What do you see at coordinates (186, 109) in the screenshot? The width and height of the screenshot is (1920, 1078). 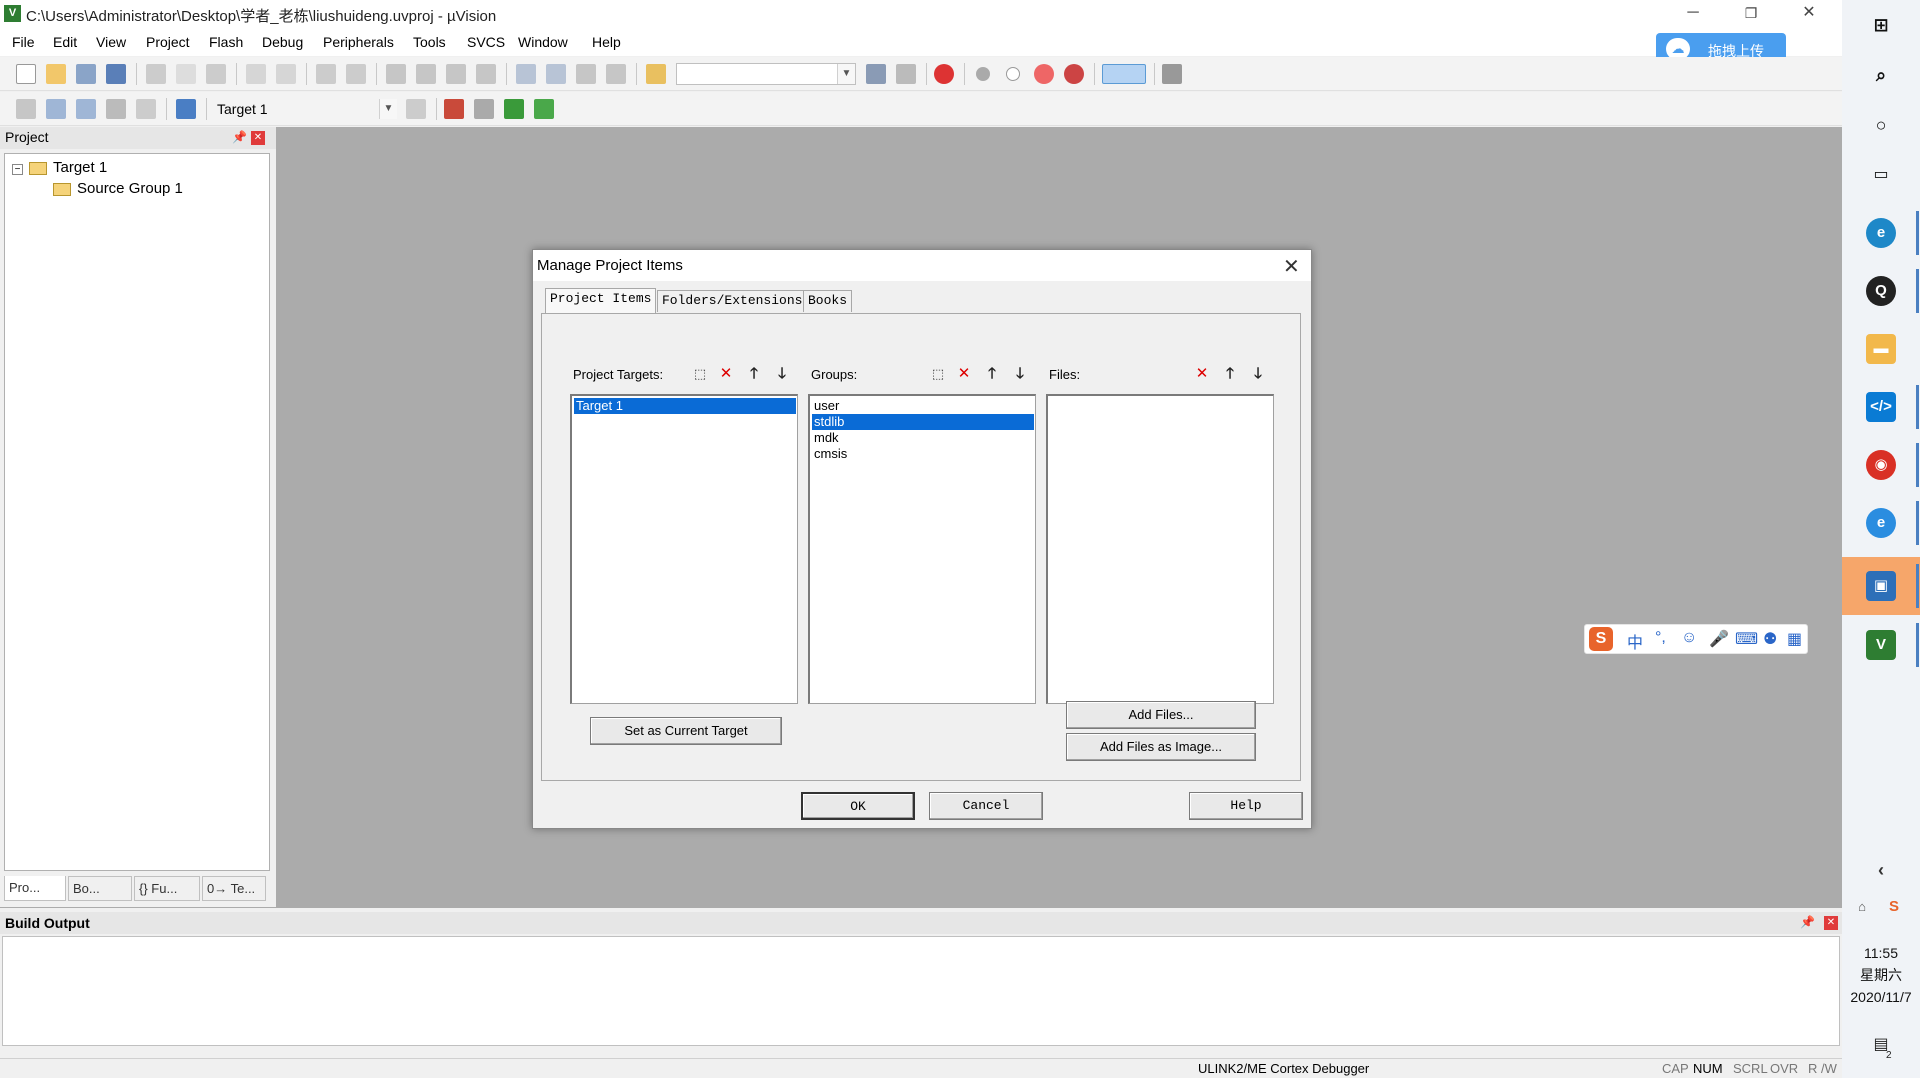 I see `download-load-icon` at bounding box center [186, 109].